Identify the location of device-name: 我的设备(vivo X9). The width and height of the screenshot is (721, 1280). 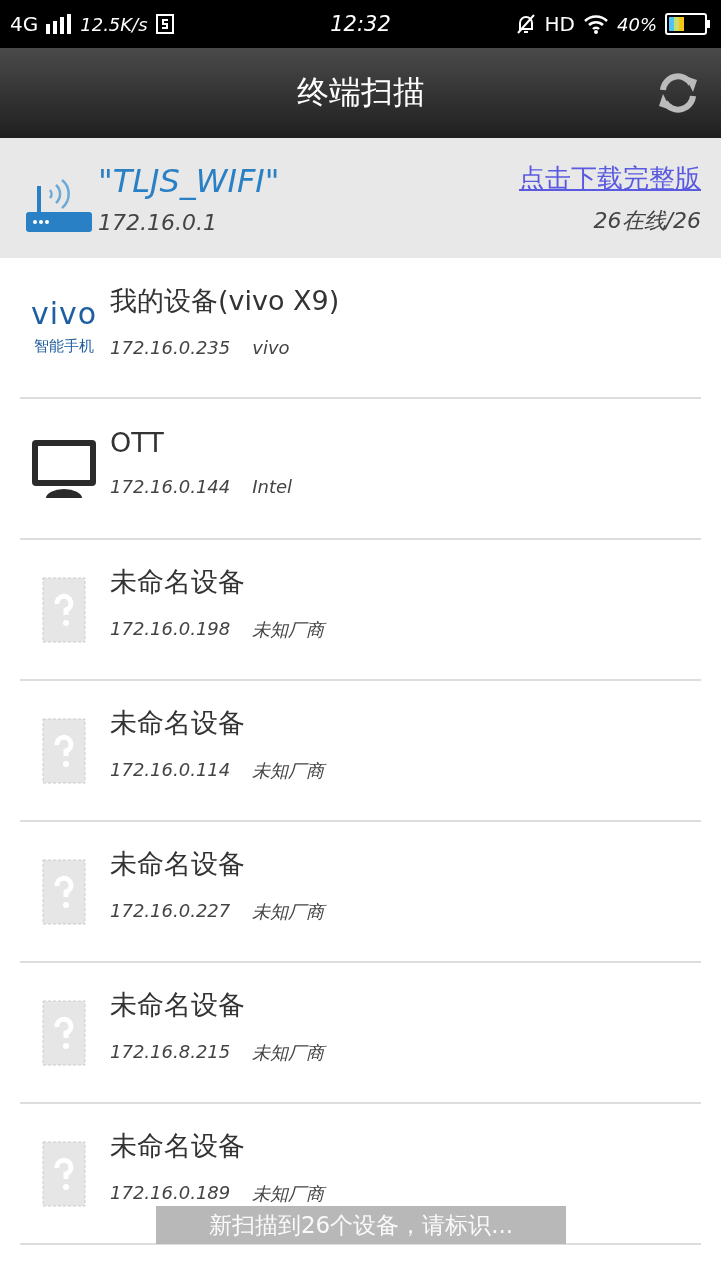
(225, 301).